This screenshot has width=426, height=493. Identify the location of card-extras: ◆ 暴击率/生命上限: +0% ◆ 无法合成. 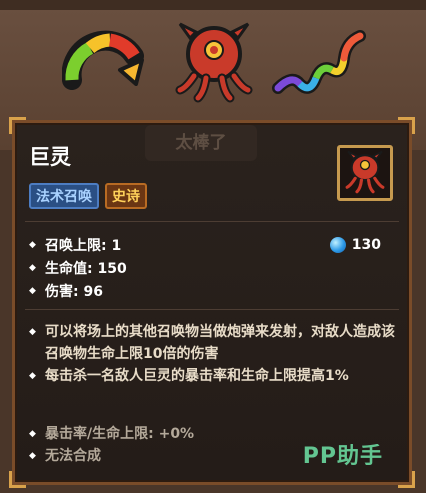
(111, 445).